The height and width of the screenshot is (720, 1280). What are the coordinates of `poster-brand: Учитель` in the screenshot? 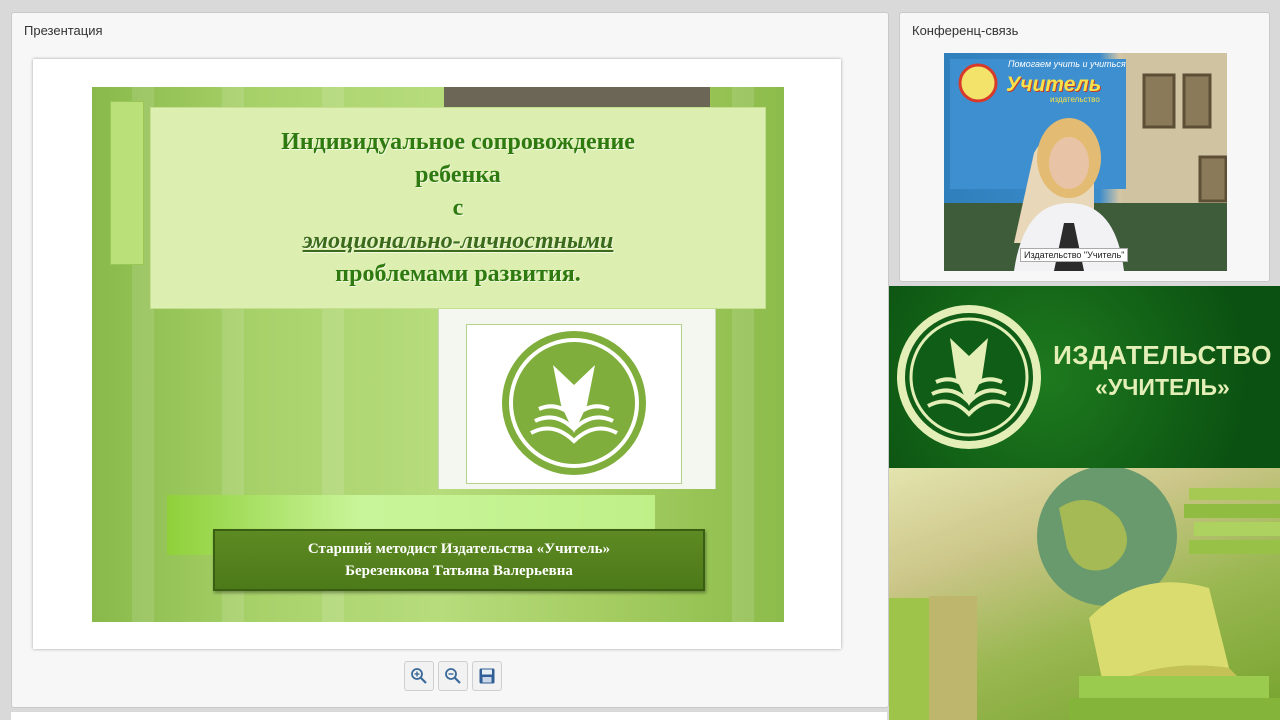 It's located at (1054, 84).